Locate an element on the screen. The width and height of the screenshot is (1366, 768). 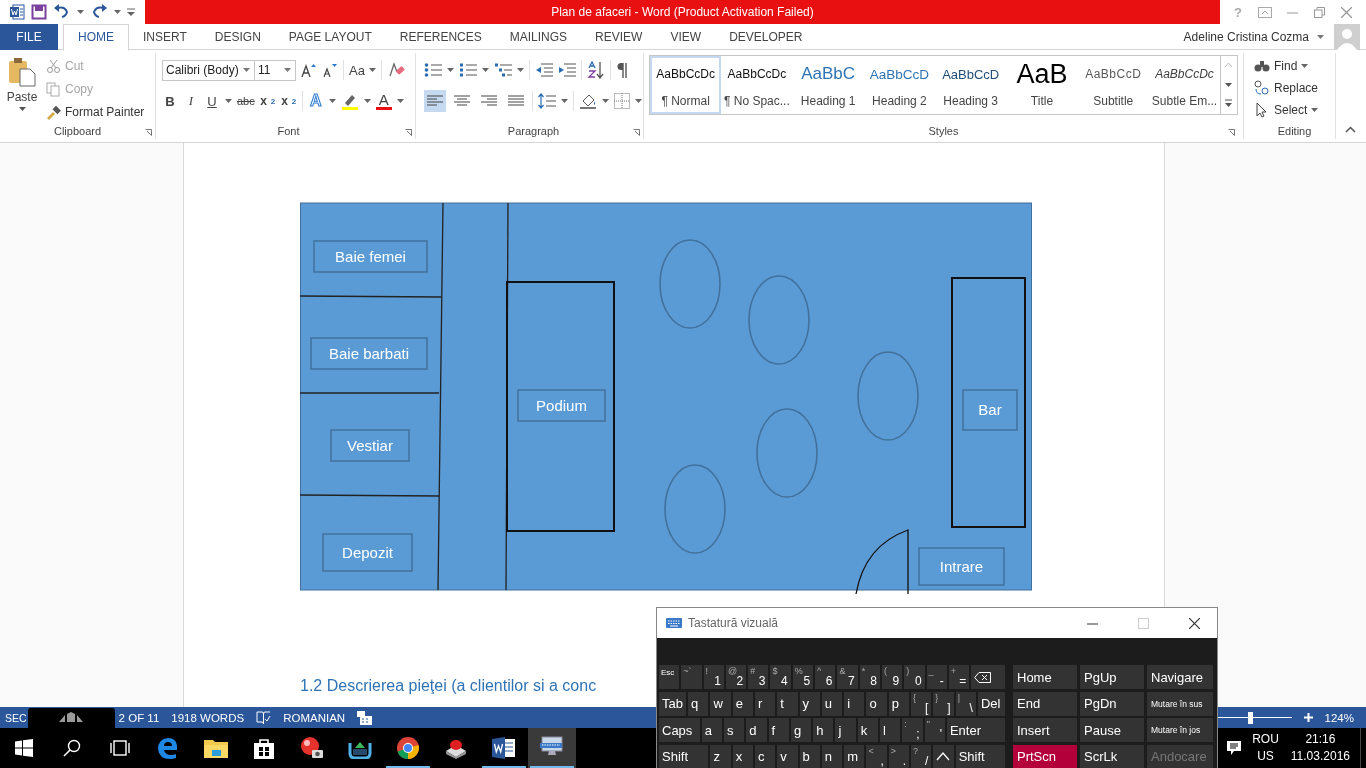
taskbar-app is located at coordinates (552, 748).